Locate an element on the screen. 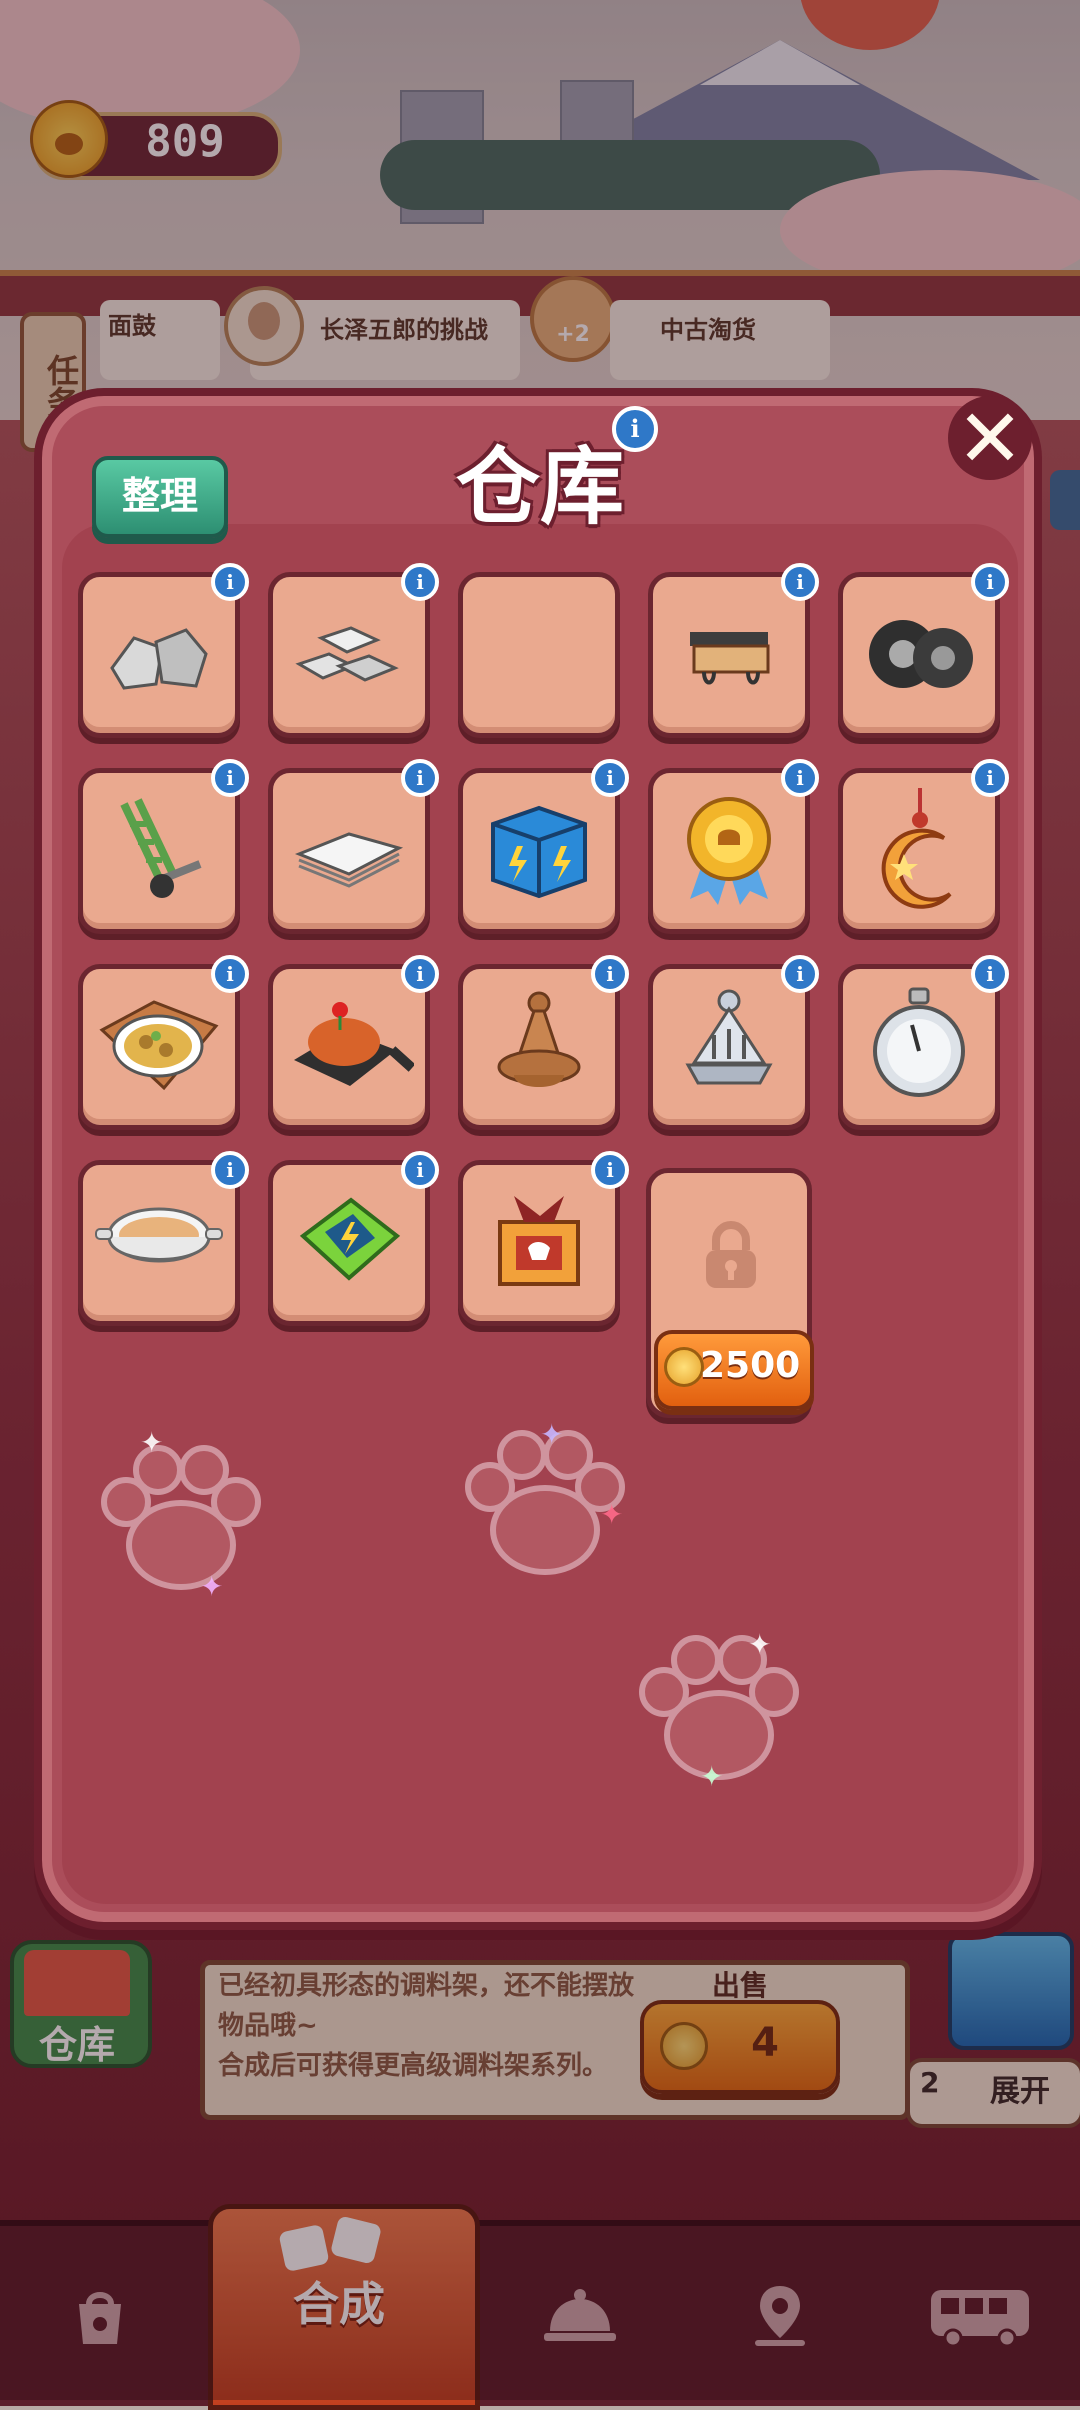 This screenshot has height=2410, width=1080. warehouse-title: 仓库 is located at coordinates (539, 487).